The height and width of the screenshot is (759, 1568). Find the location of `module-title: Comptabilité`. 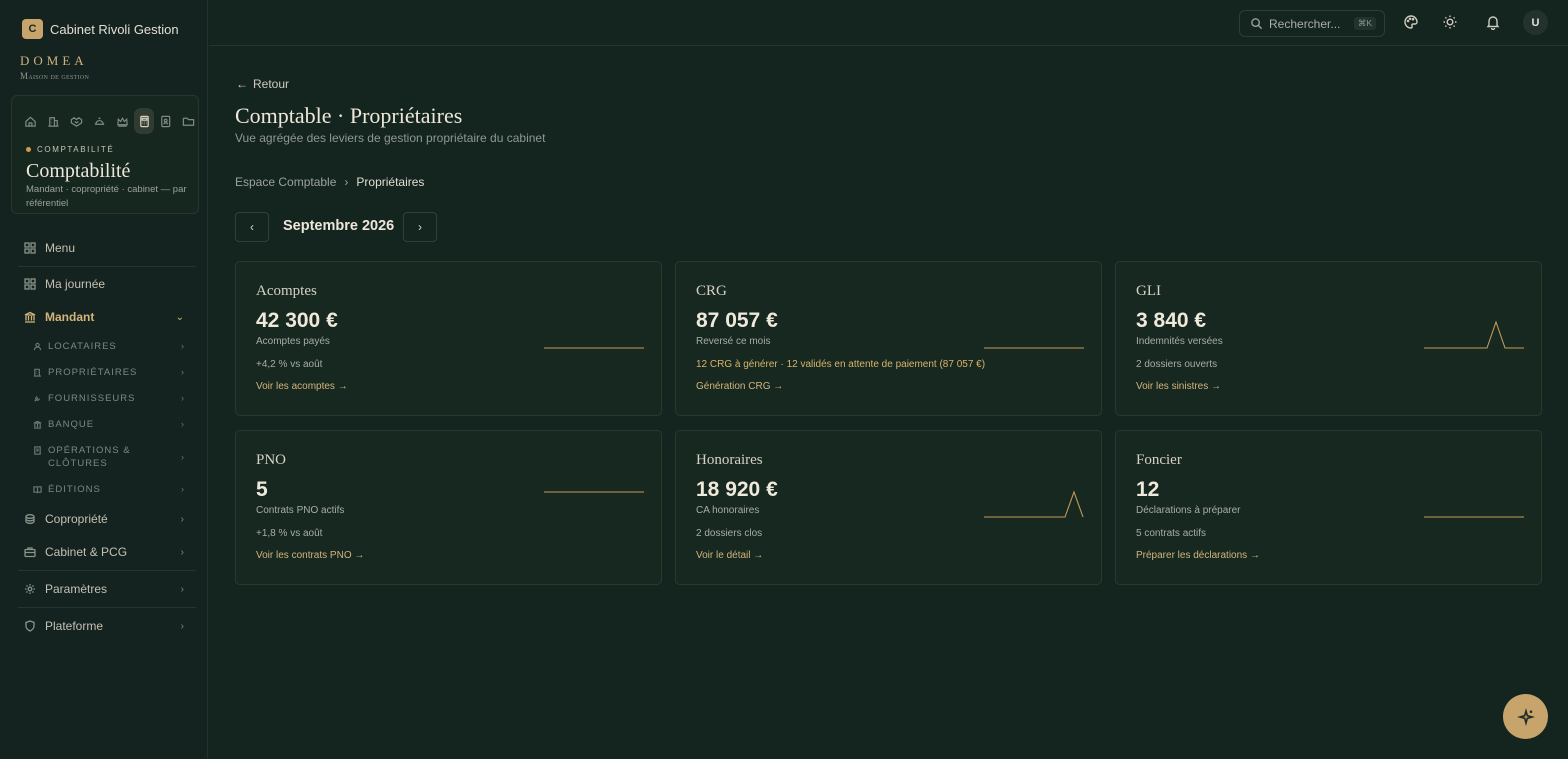

module-title: Comptabilité is located at coordinates (78, 171).